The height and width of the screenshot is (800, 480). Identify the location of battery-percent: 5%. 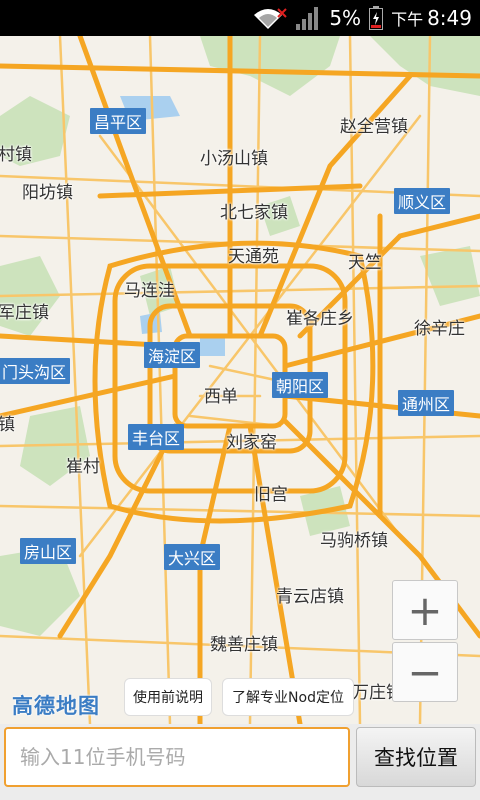
(345, 18).